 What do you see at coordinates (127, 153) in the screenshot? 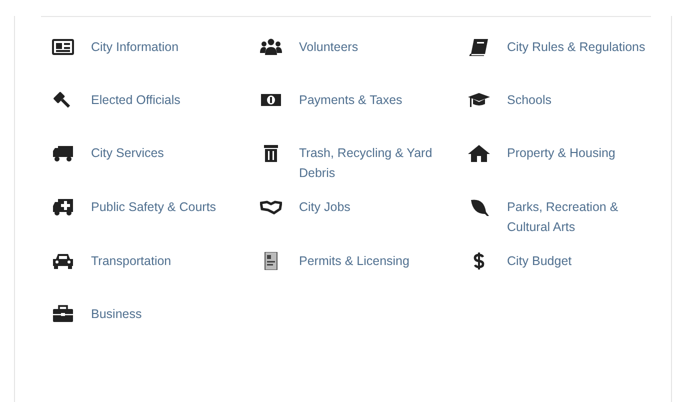
I see `category-link: City Services` at bounding box center [127, 153].